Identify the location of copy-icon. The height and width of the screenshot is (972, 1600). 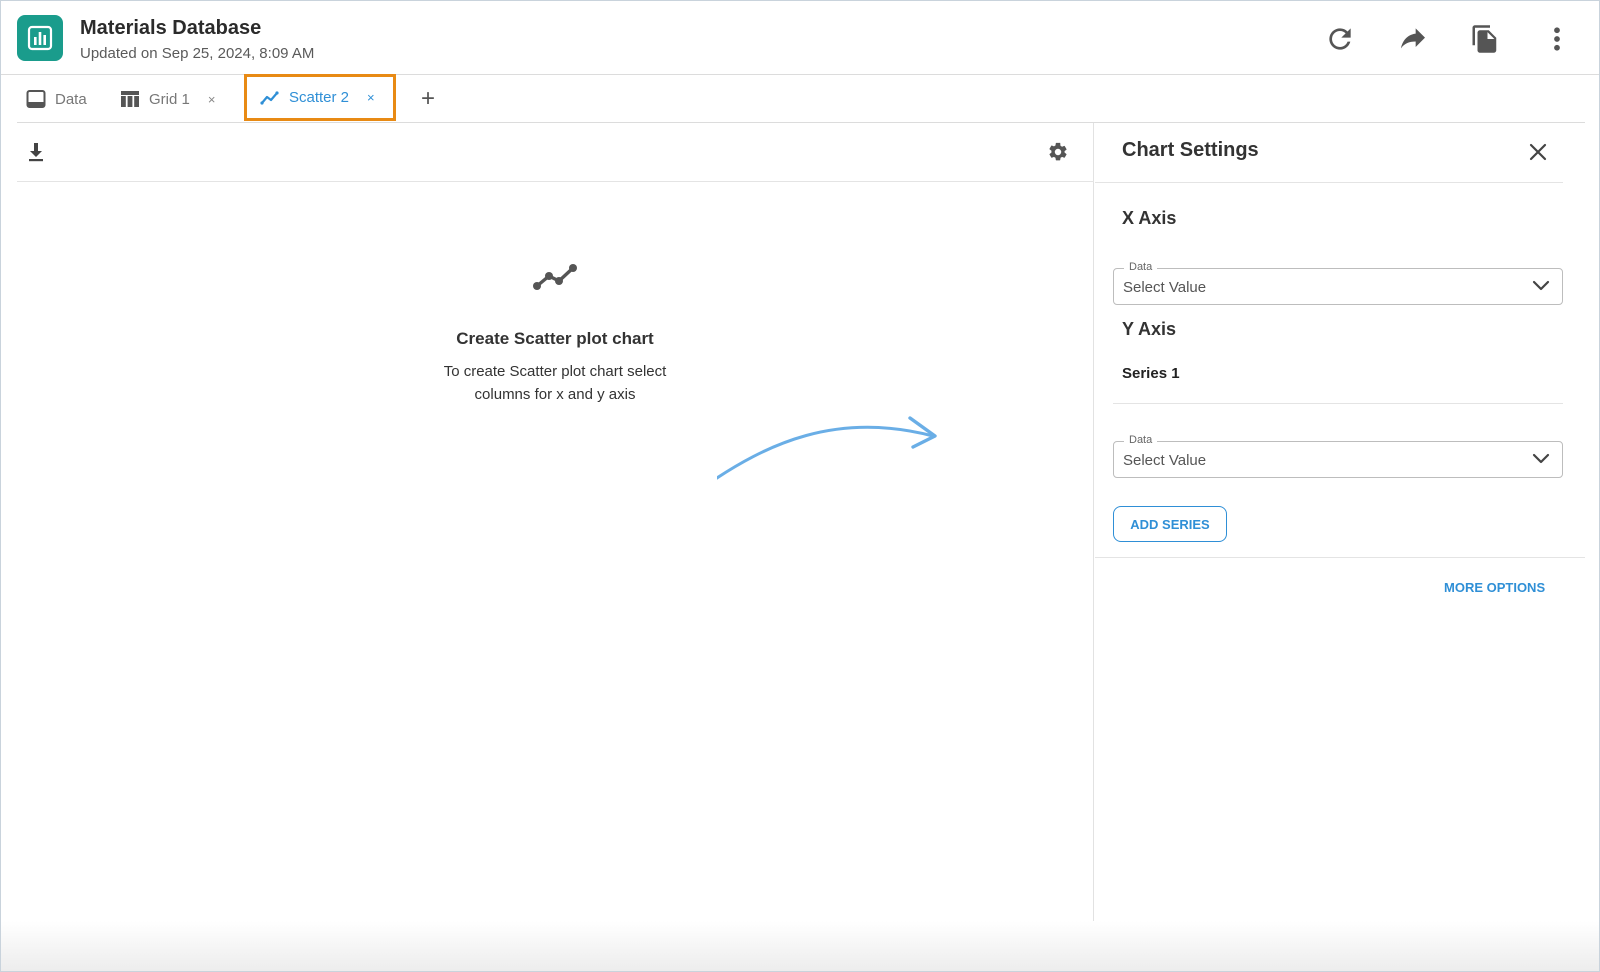
(1484, 39).